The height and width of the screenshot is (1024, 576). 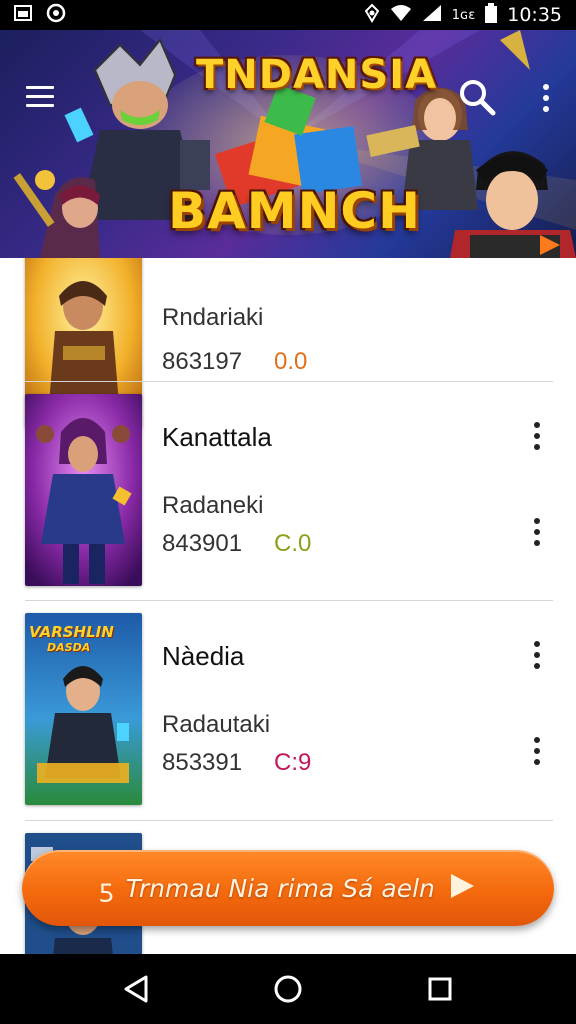 What do you see at coordinates (83, 490) in the screenshot?
I see `item-thumbnail` at bounding box center [83, 490].